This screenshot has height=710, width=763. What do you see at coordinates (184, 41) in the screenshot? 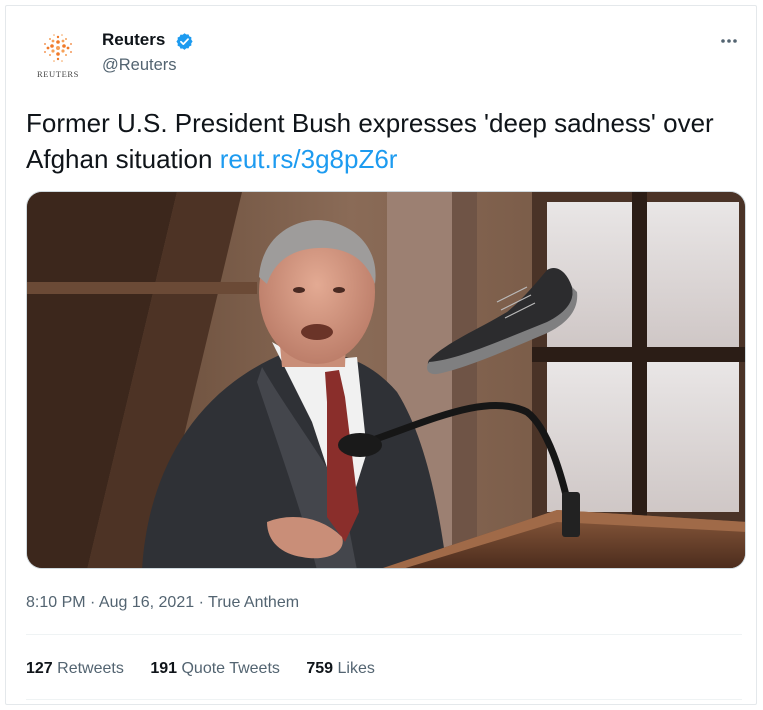
I see `verified-badge-icon` at bounding box center [184, 41].